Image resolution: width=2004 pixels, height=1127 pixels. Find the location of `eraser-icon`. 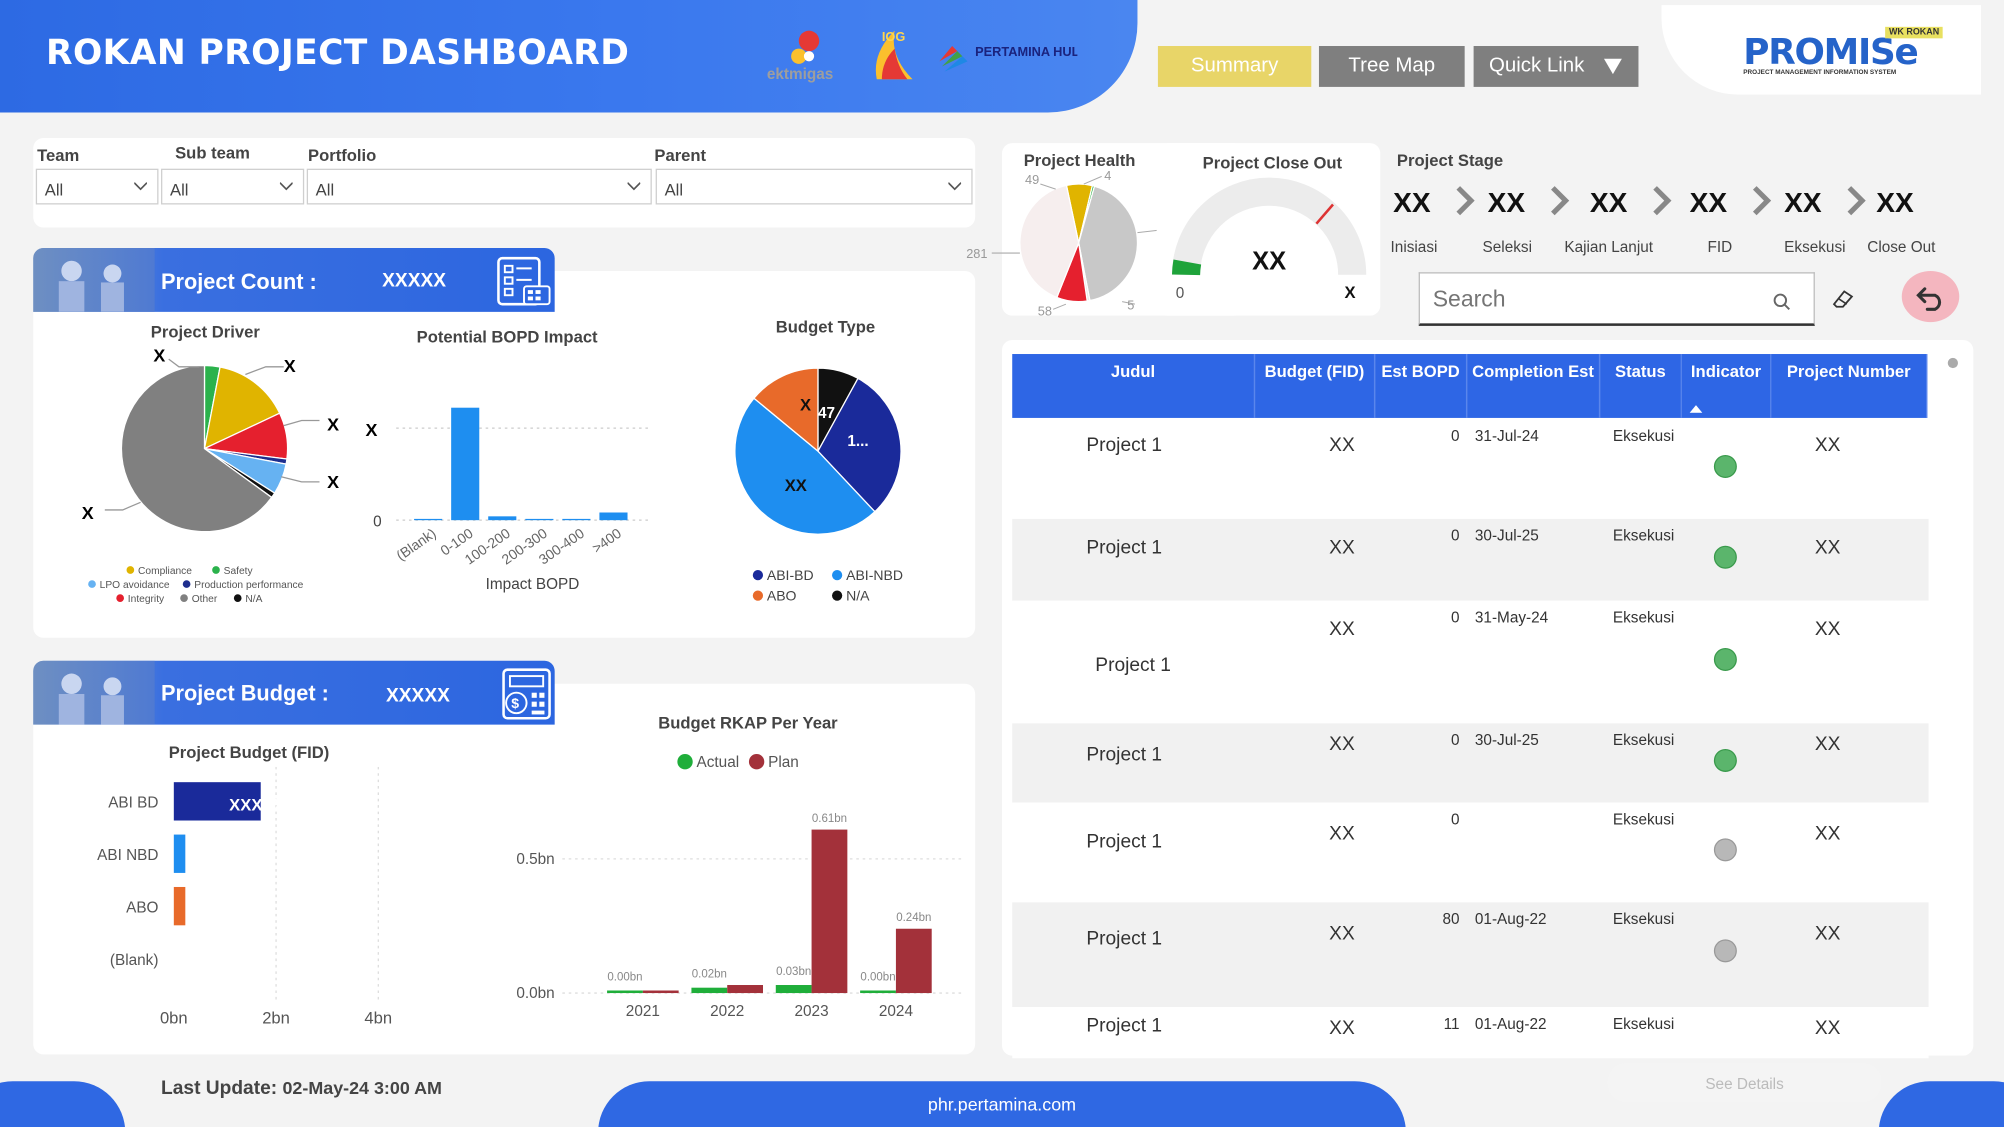

eraser-icon is located at coordinates (1842, 299).